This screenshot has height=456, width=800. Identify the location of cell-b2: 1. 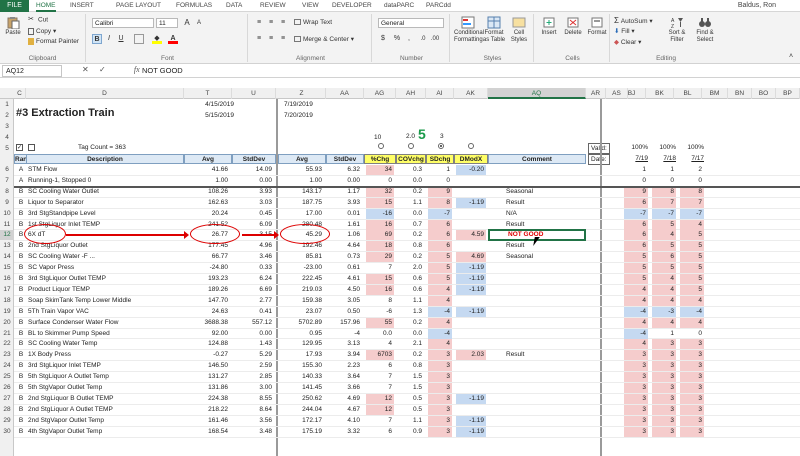
(664, 334).